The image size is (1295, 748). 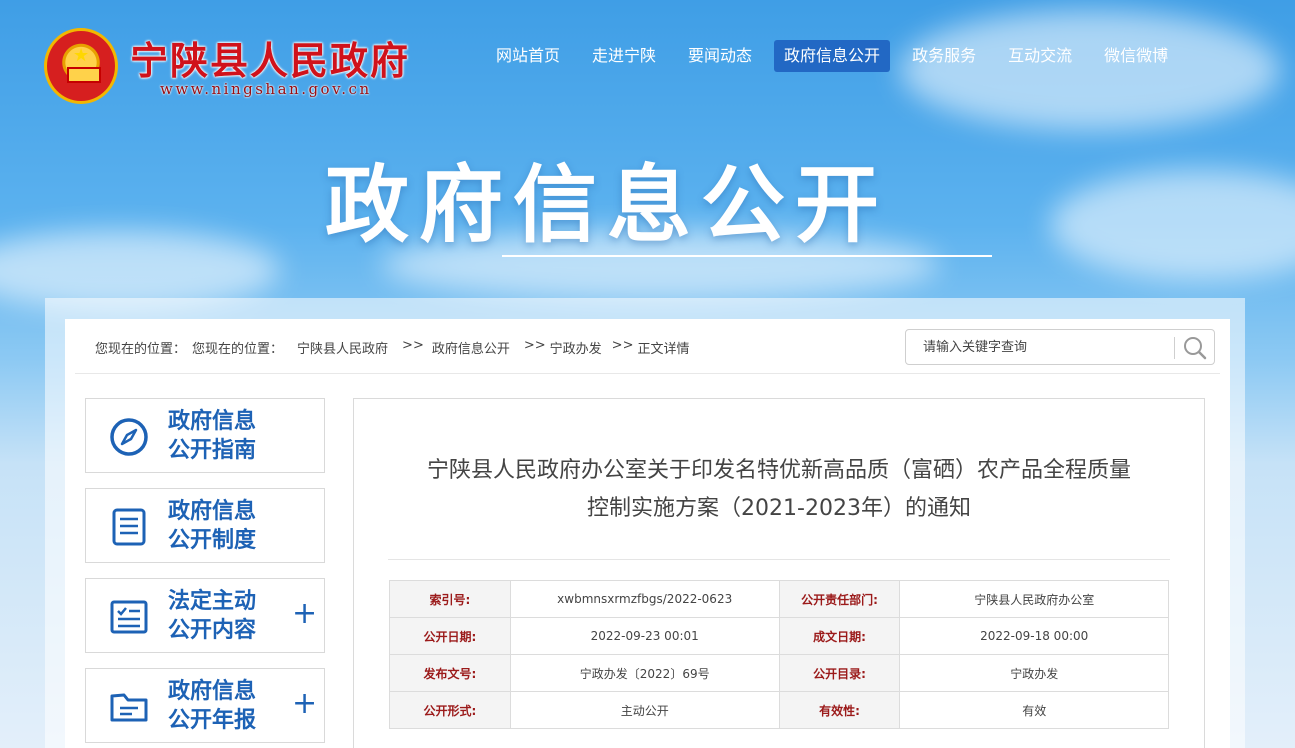 What do you see at coordinates (624, 56) in the screenshot?
I see `nav-item-about: 走进宁陕` at bounding box center [624, 56].